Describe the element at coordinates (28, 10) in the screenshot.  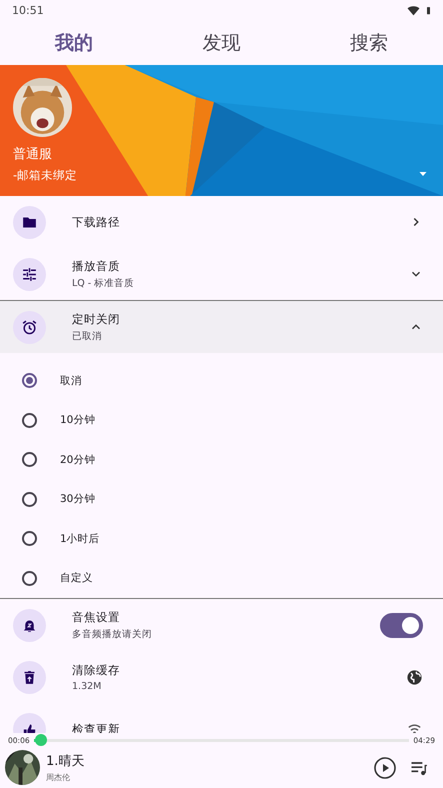
I see `clock-time: 10:51` at that location.